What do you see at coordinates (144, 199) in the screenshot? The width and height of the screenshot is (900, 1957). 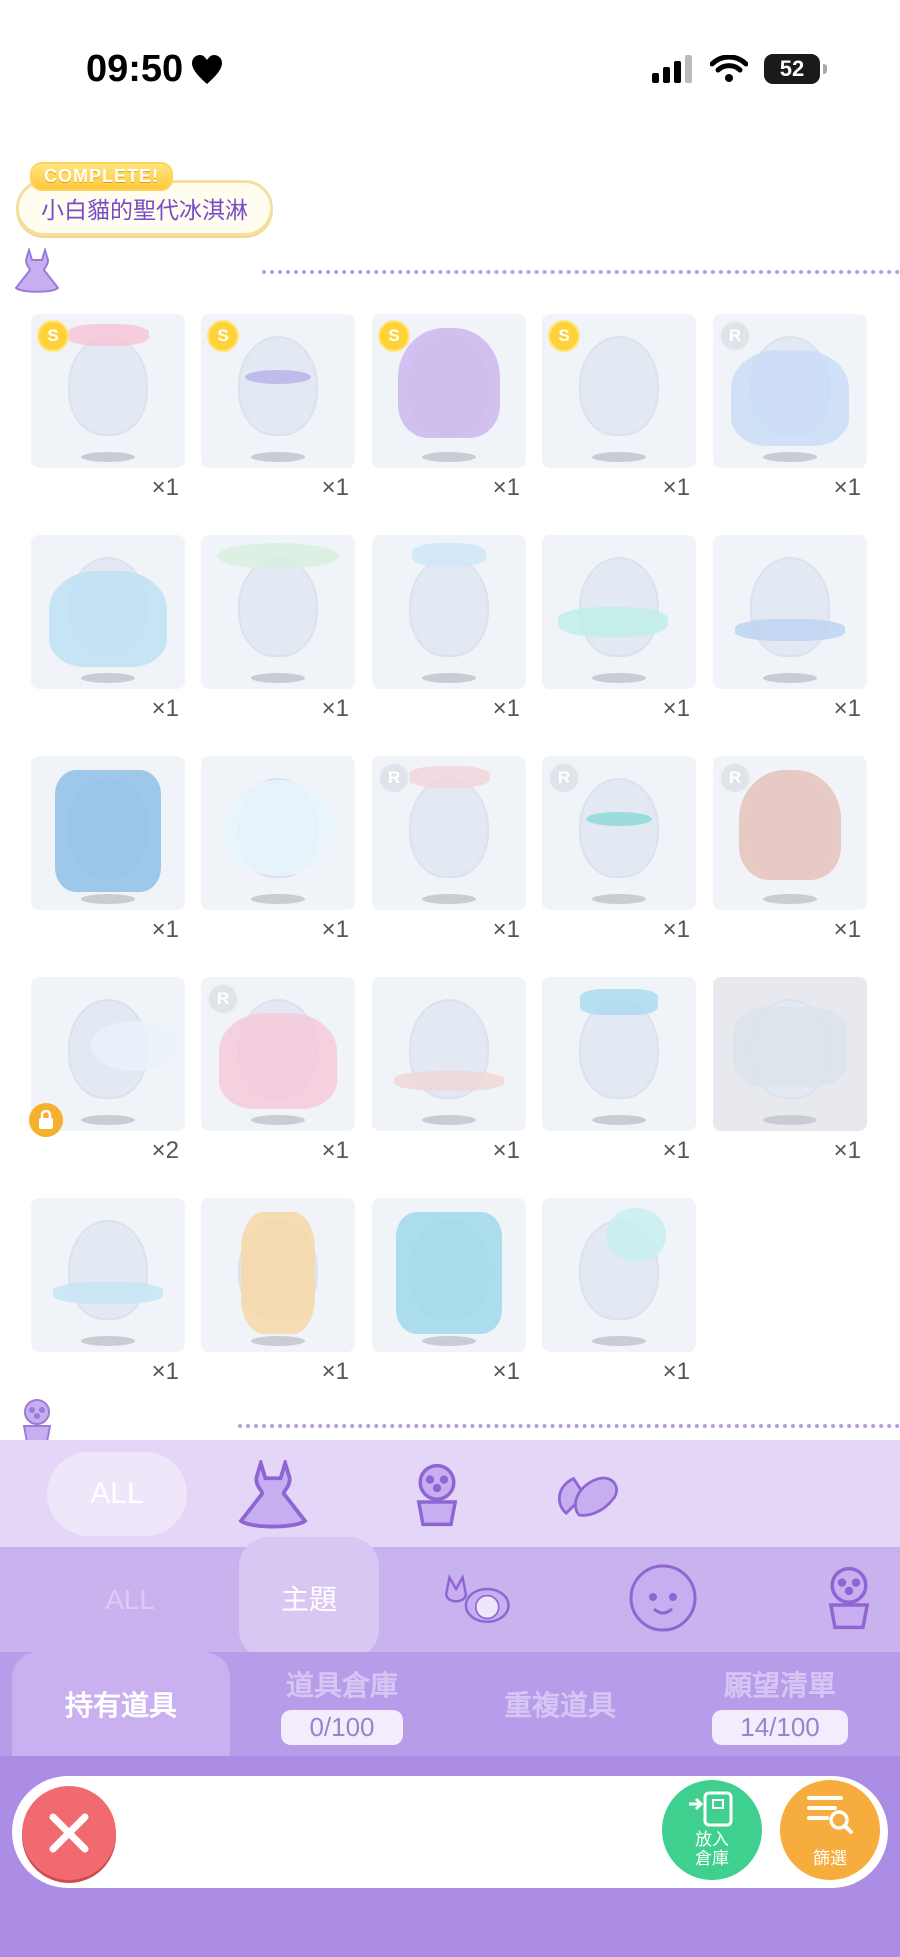 I see `set-banner: COMPLETE! 小白貓的聖代冰淇淋` at bounding box center [144, 199].